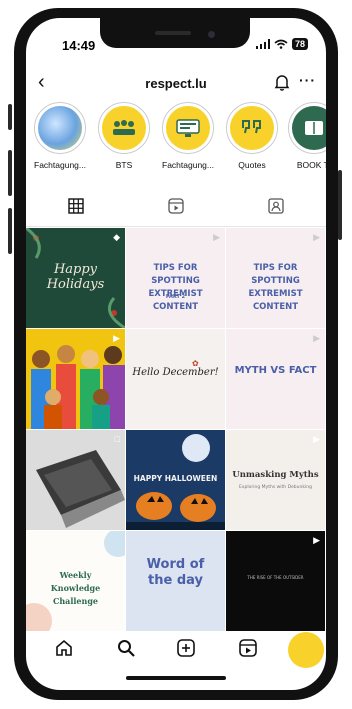  What do you see at coordinates (75, 588) in the screenshot?
I see `post-title: Weekly Knowledge Challenge` at bounding box center [75, 588].